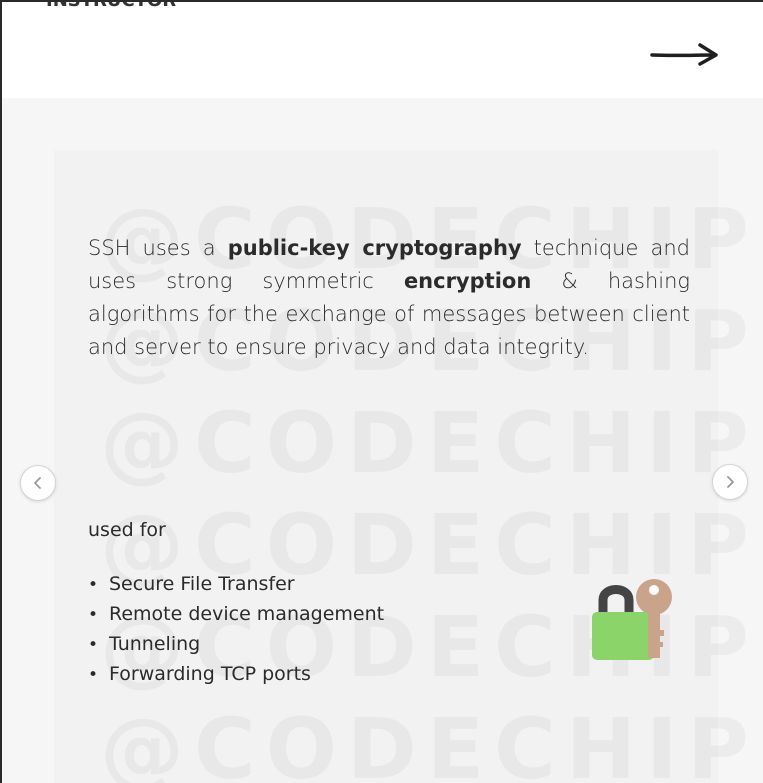 The width and height of the screenshot is (763, 783). I want to click on description-part1: SSH uses a, so click(158, 248).